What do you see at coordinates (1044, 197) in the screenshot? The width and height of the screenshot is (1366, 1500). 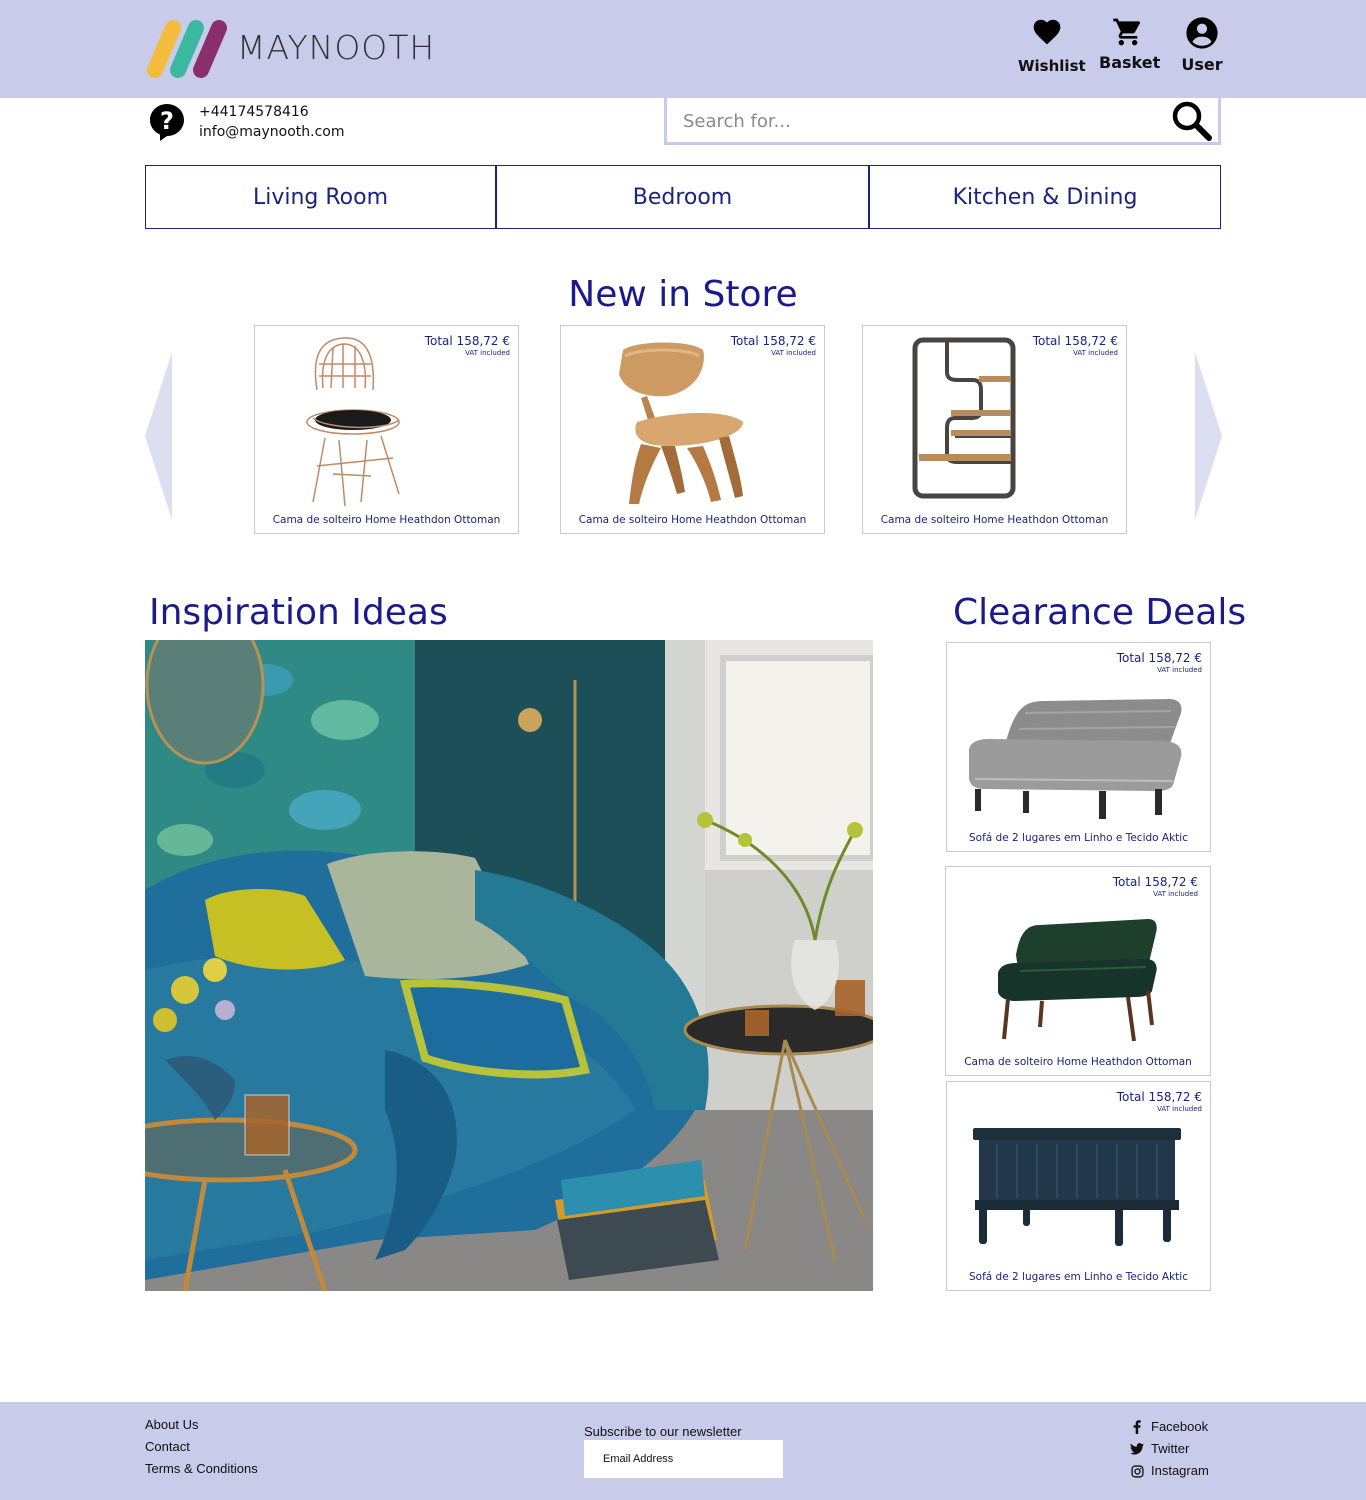 I see `nav-item-kitchen-dining: Kitchen & Dining` at bounding box center [1044, 197].